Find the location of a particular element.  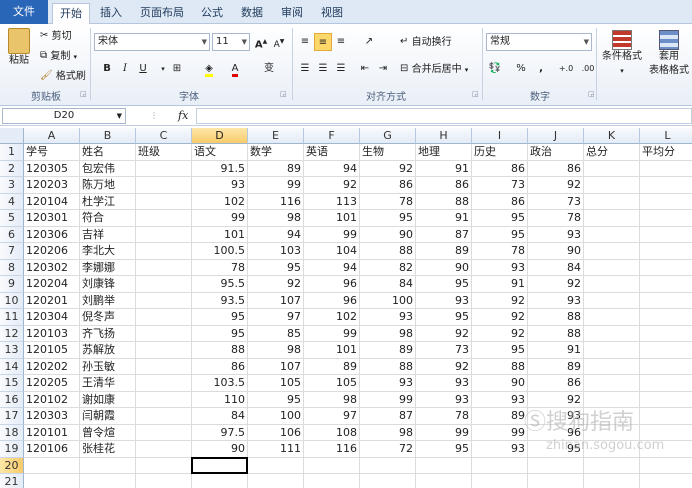

cell-I1: 历史 is located at coordinates (500, 152).